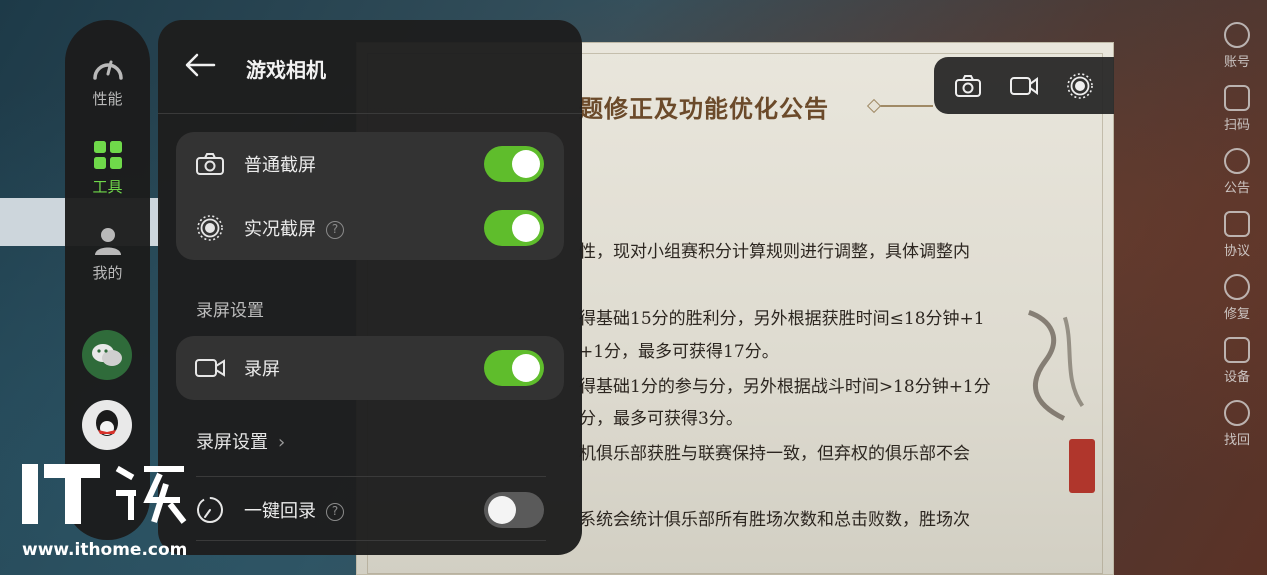  What do you see at coordinates (282, 442) in the screenshot?
I see `chevron-right-icon: ›` at bounding box center [282, 442].